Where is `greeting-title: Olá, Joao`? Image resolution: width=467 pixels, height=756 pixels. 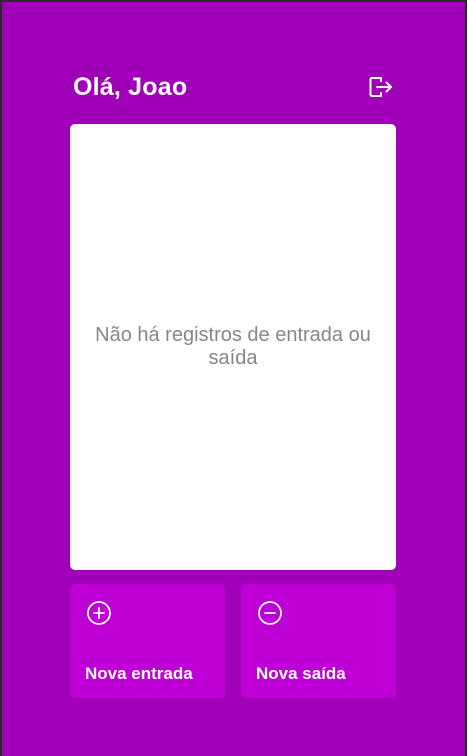 greeting-title: Olá, Joao is located at coordinates (130, 86).